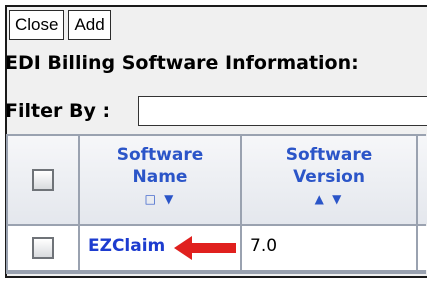  Describe the element at coordinates (422, 180) in the screenshot. I see `header-next-column` at that location.